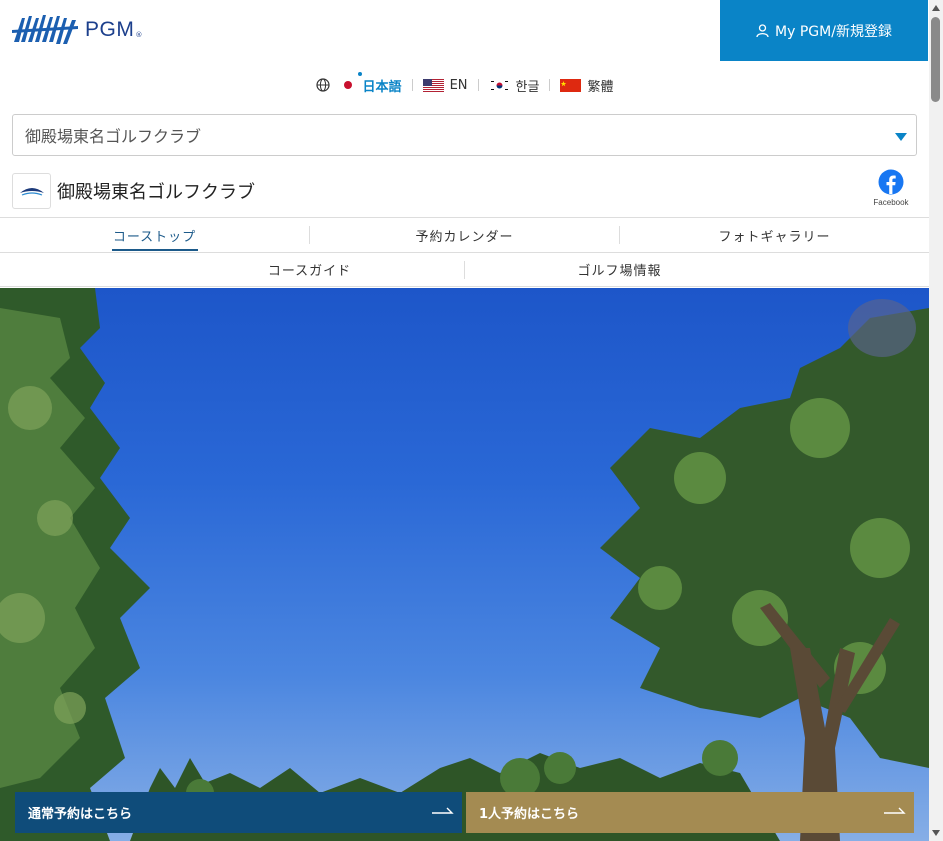  What do you see at coordinates (936, 420) in the screenshot?
I see `page-scrollbar` at bounding box center [936, 420].